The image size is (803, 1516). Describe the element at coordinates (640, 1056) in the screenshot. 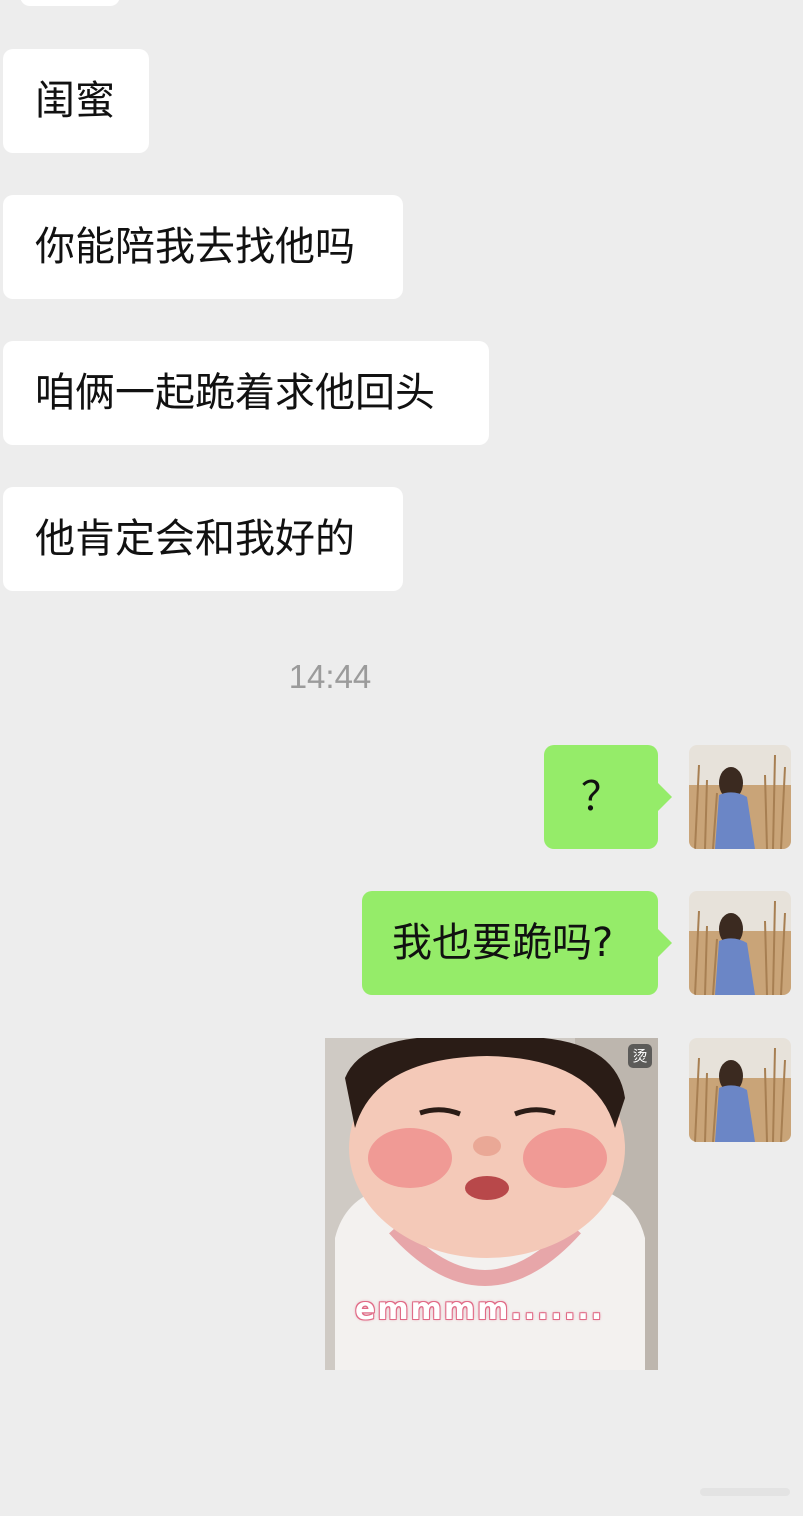

I see `sticker-badge: 烫` at that location.